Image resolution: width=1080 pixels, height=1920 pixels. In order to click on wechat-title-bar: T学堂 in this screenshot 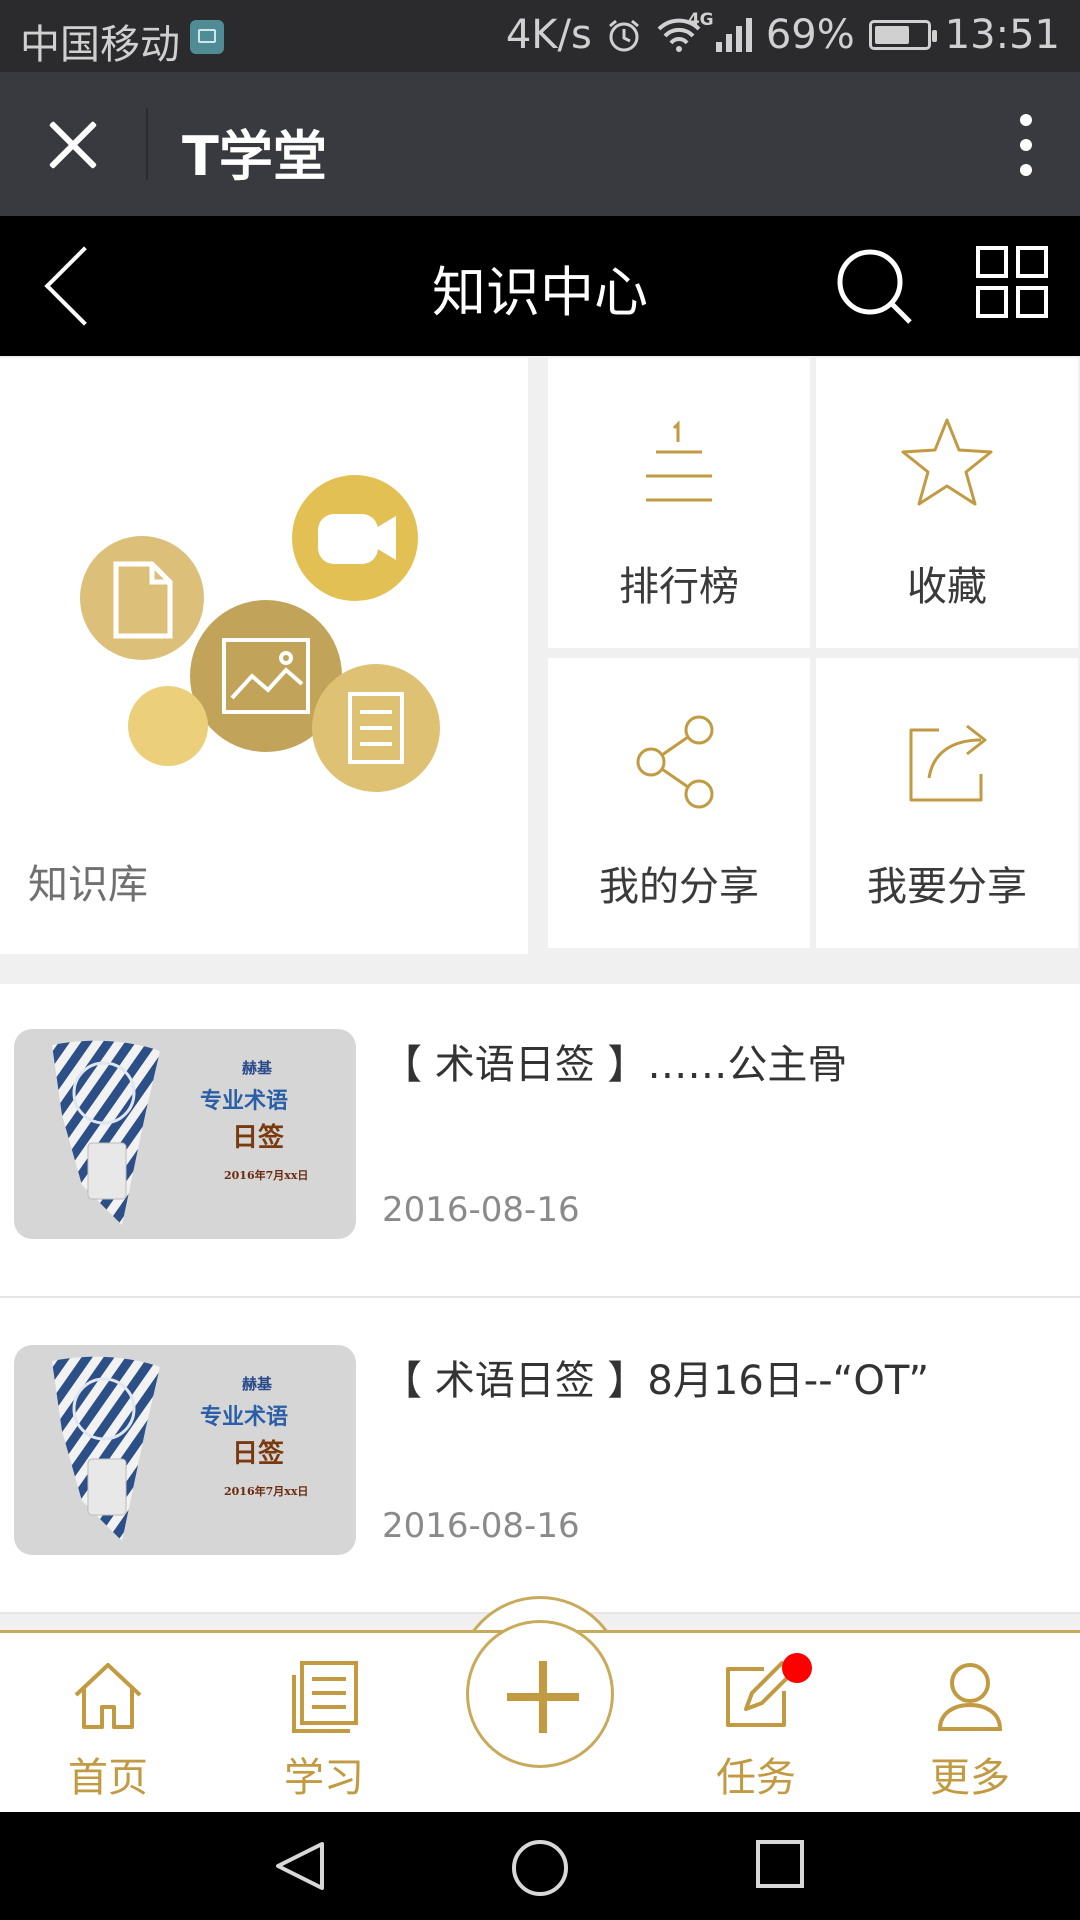, I will do `click(540, 144)`.